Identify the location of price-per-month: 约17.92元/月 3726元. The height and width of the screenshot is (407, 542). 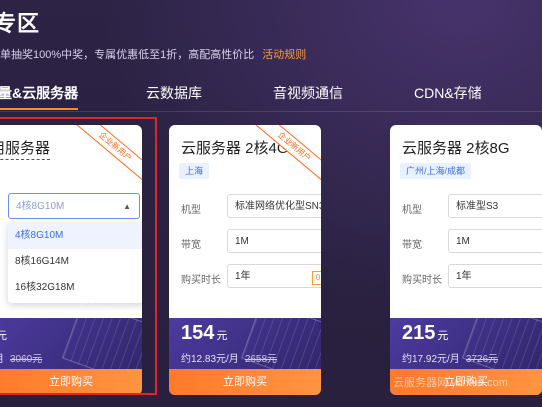
(450, 359).